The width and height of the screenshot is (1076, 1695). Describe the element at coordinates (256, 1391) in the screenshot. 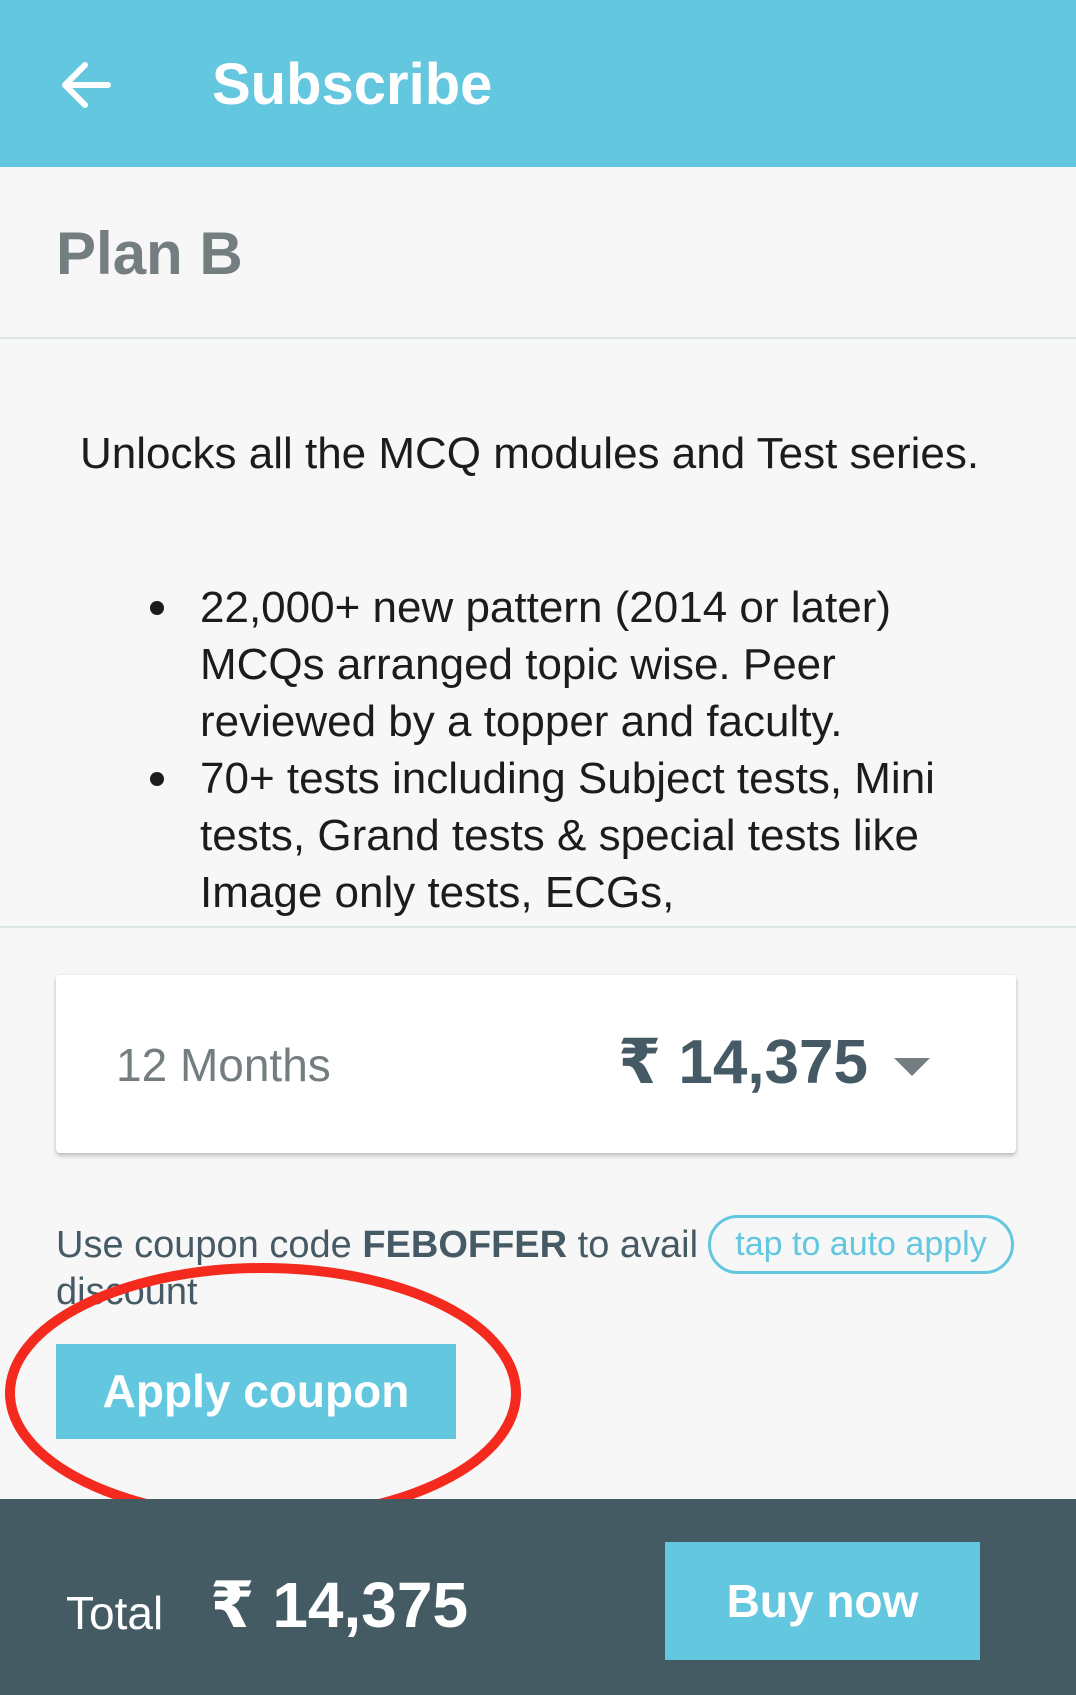

I see `apply-coupon-button: Apply coupon` at that location.